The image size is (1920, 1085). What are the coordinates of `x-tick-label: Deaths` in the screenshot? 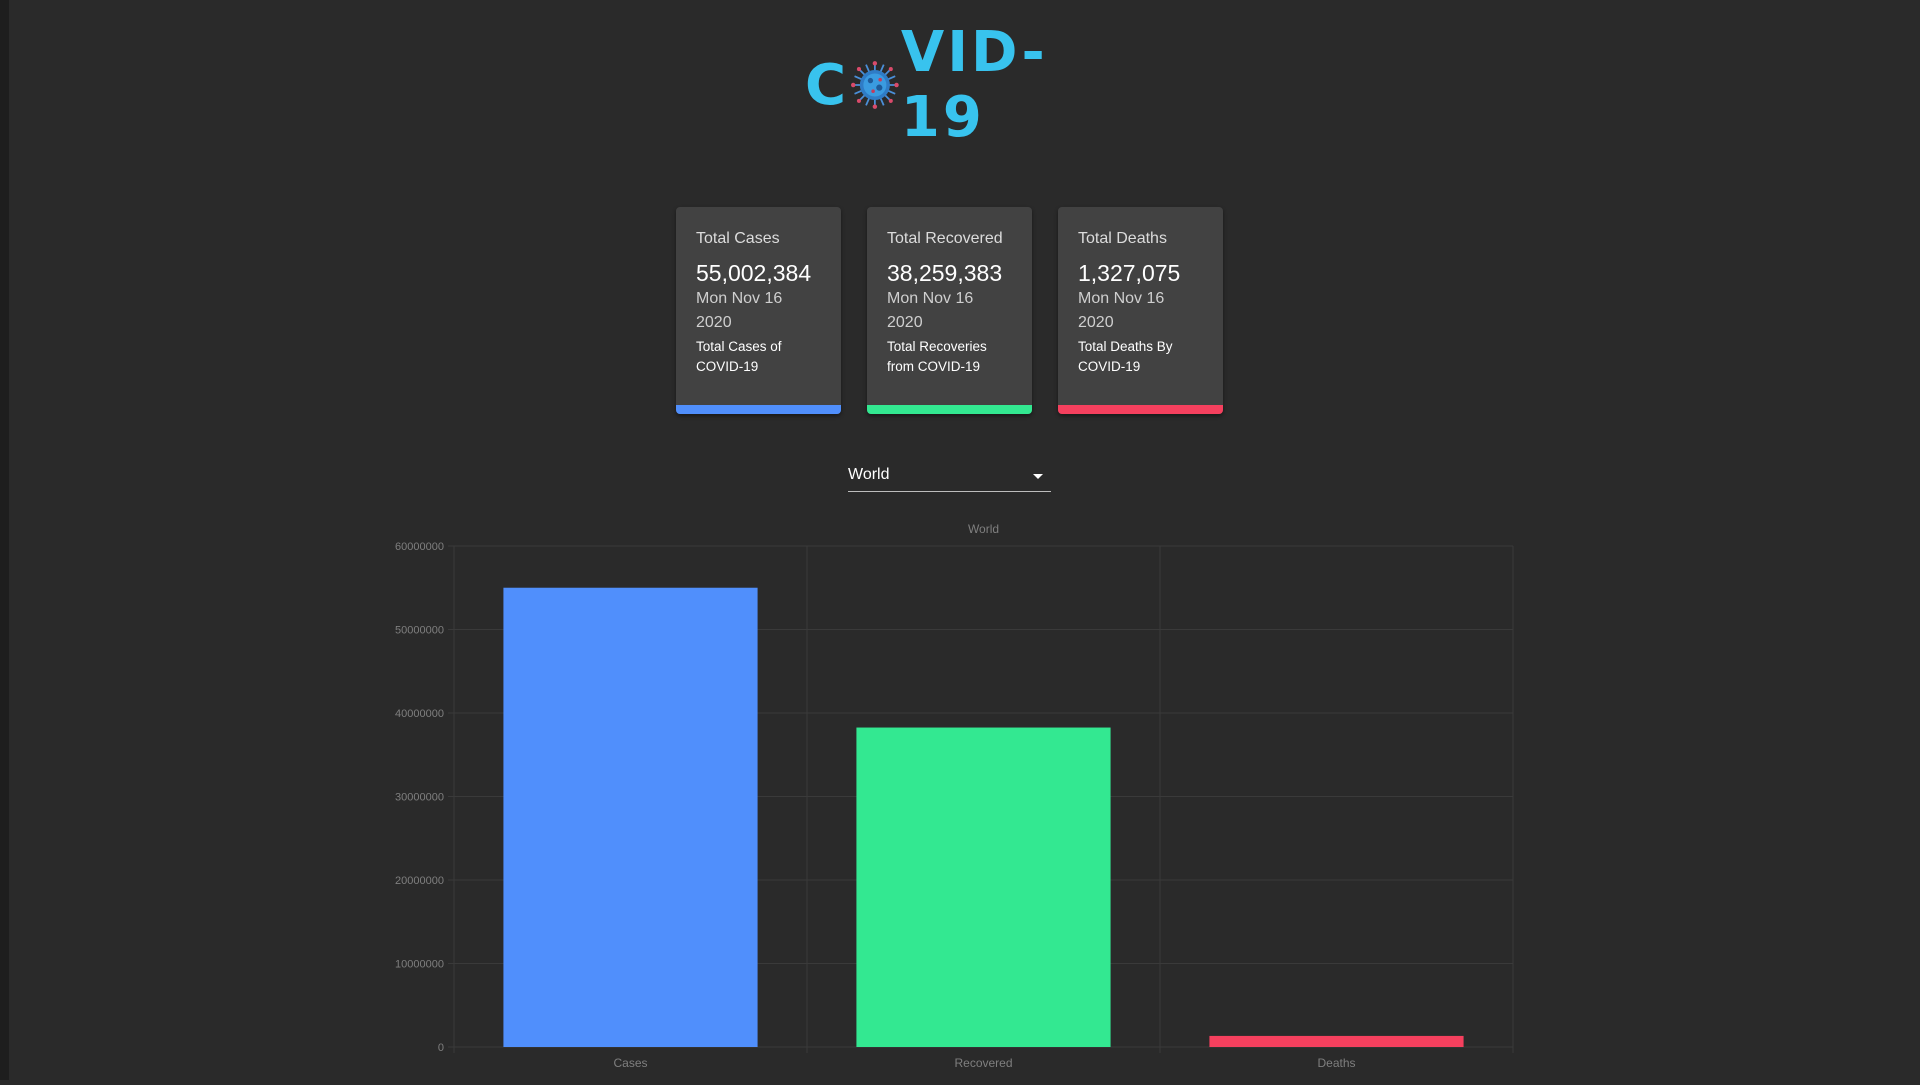 It's located at (1336, 1063).